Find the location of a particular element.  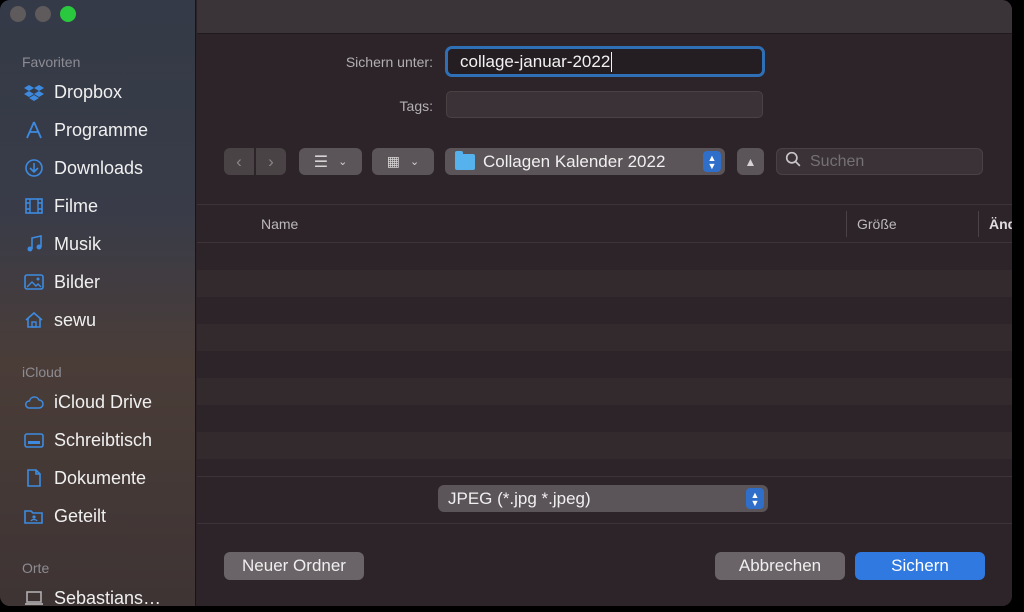

chevron-right-icon: › is located at coordinates (271, 161).